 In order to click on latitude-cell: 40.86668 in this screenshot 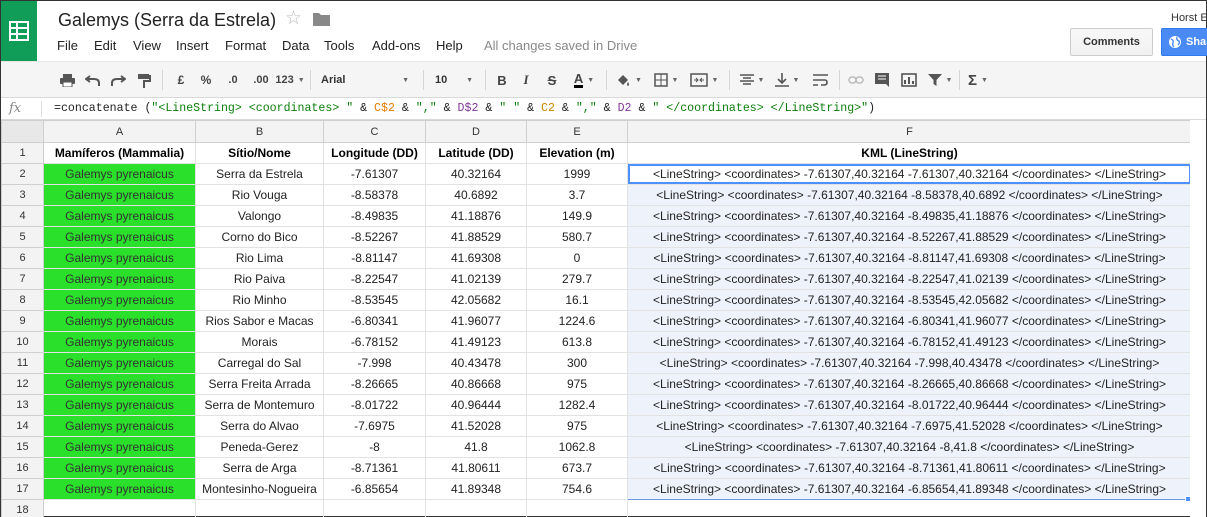, I will do `click(476, 384)`.